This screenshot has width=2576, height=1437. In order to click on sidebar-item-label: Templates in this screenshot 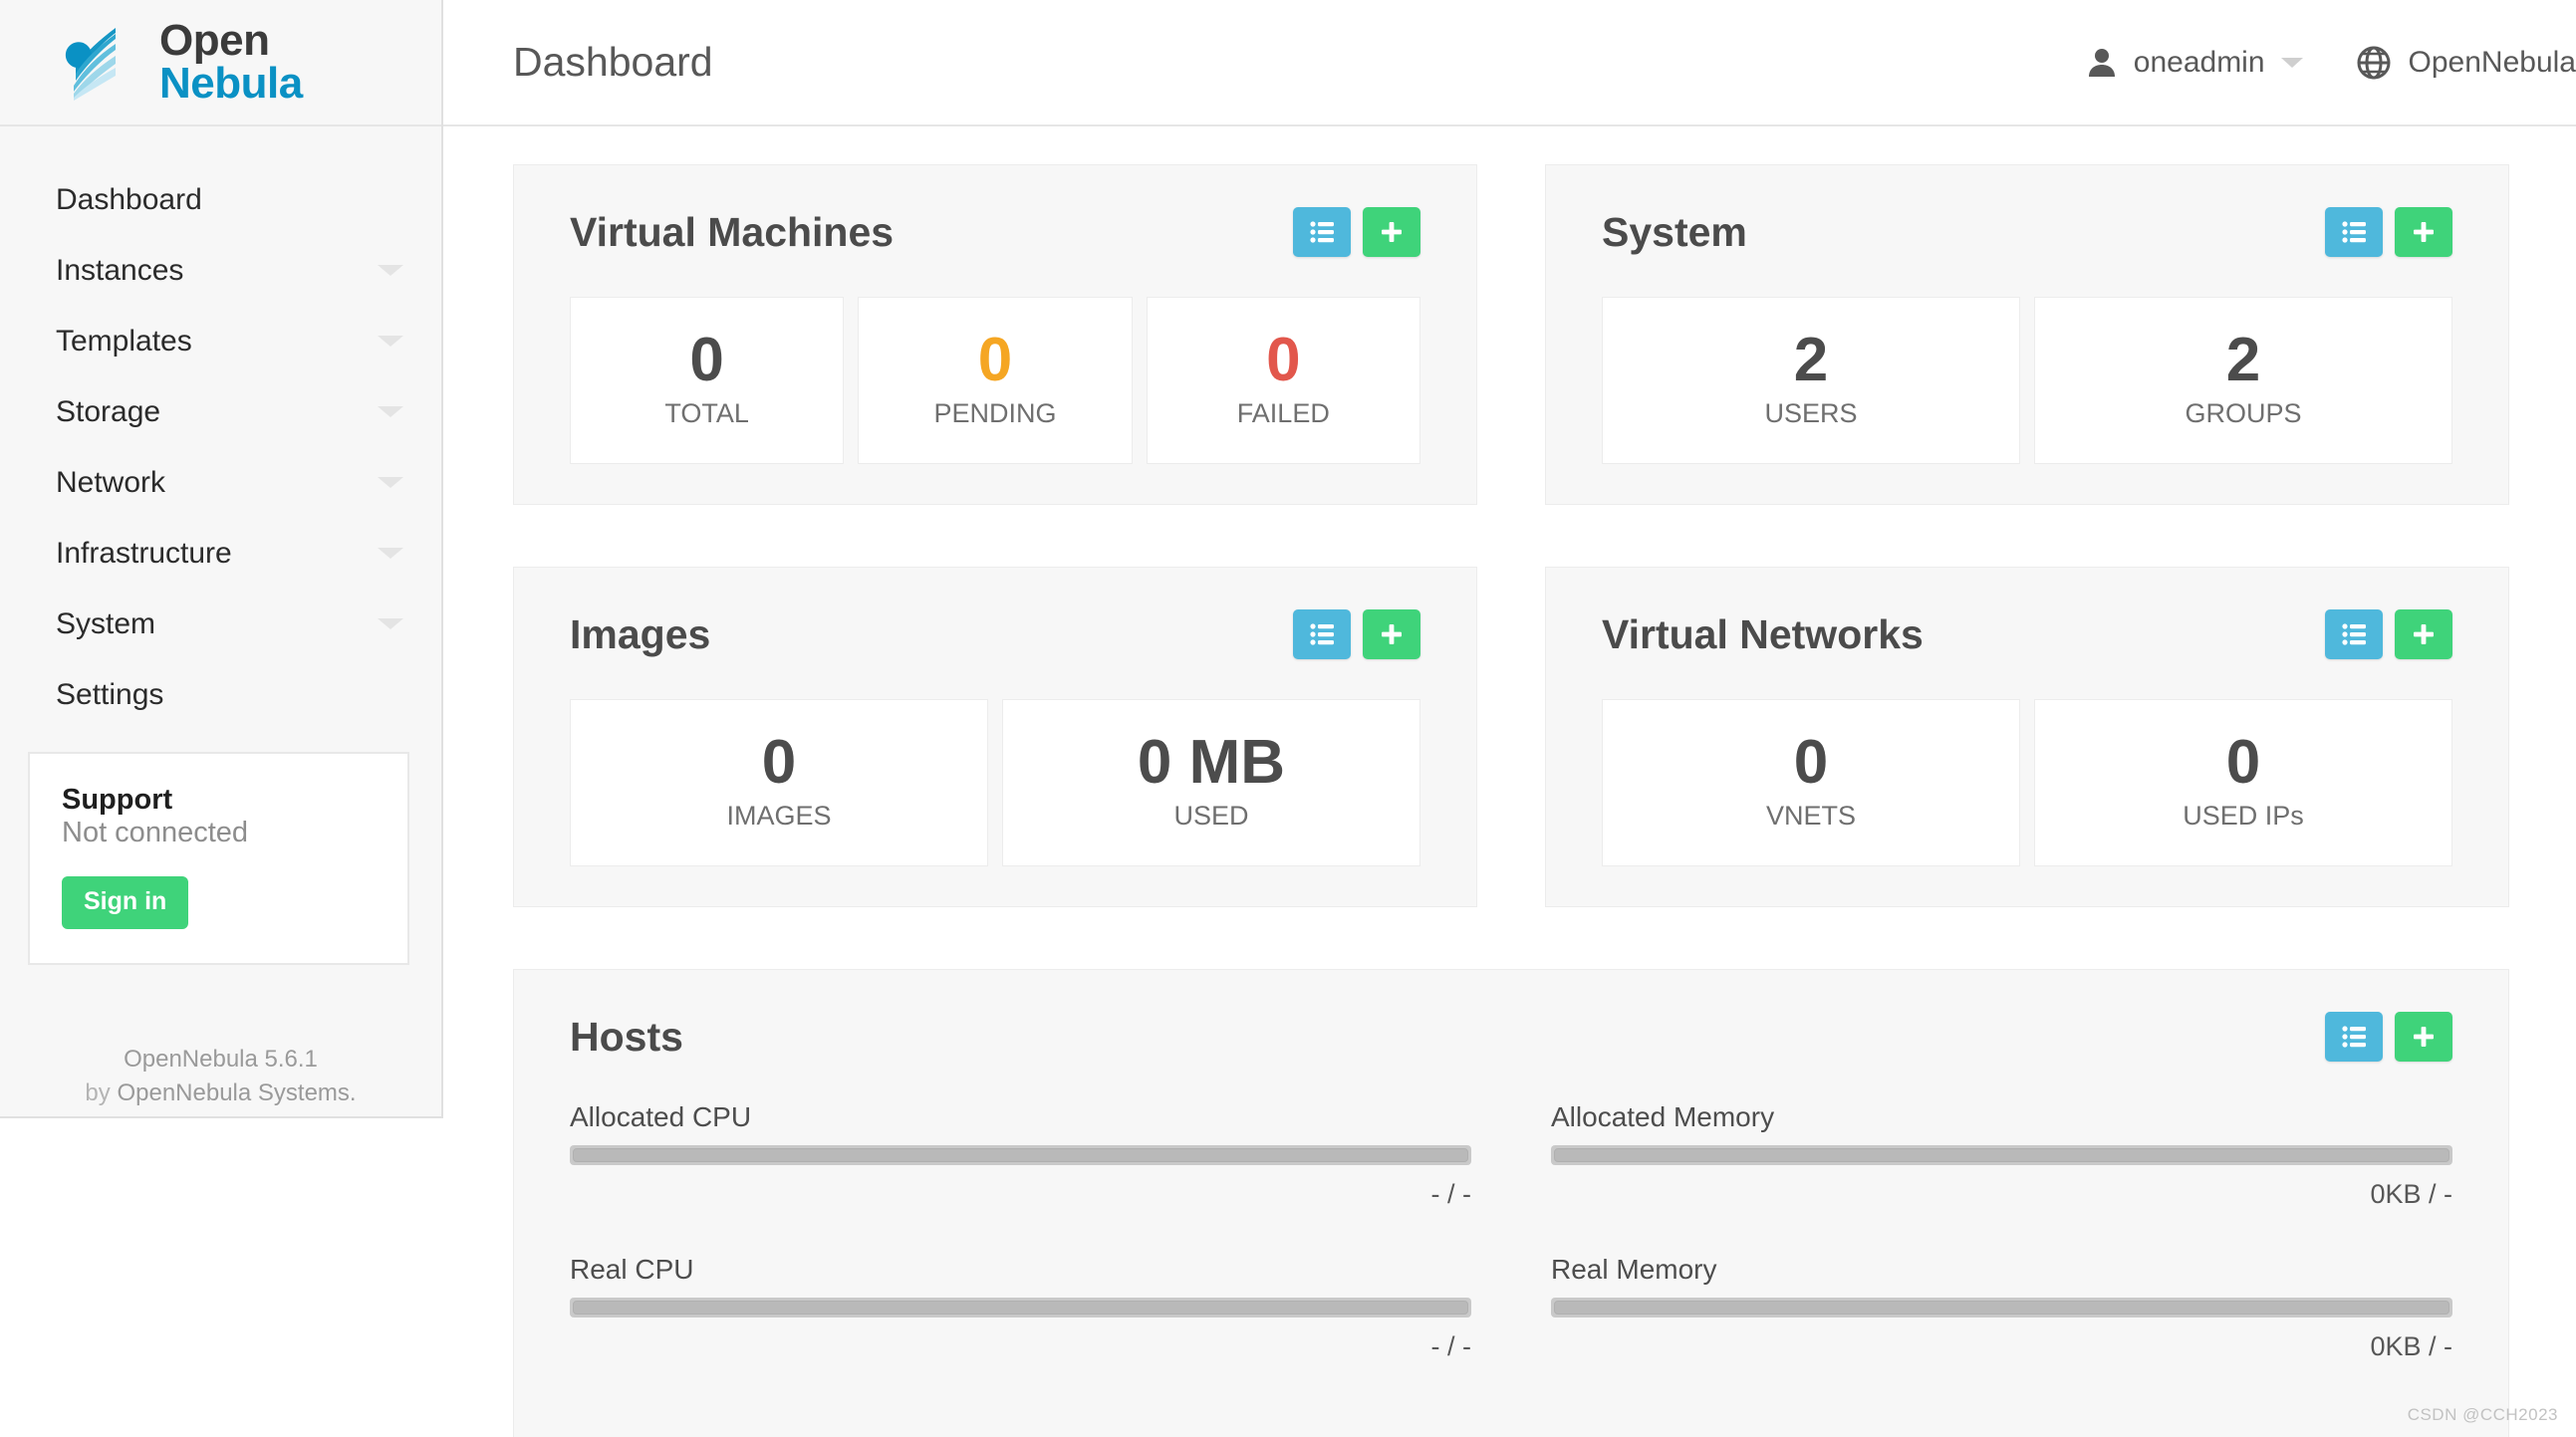, I will do `click(124, 341)`.